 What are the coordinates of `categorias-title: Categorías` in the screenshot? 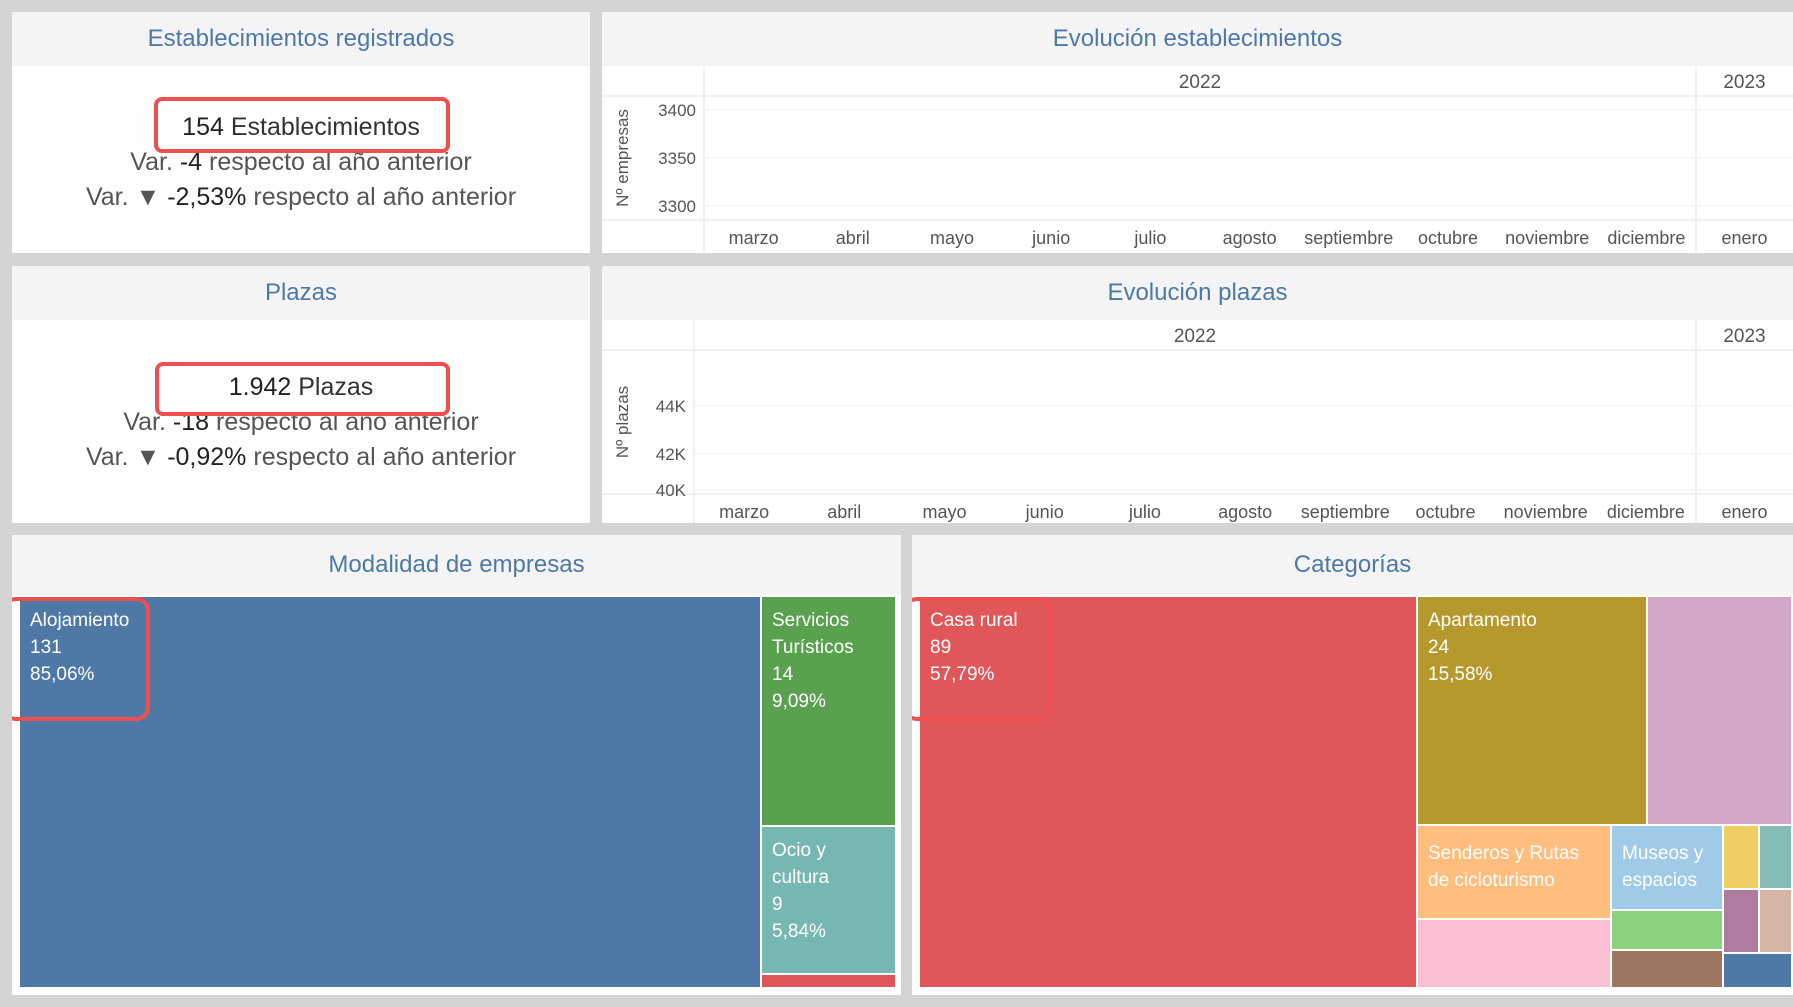 It's located at (1352, 565).